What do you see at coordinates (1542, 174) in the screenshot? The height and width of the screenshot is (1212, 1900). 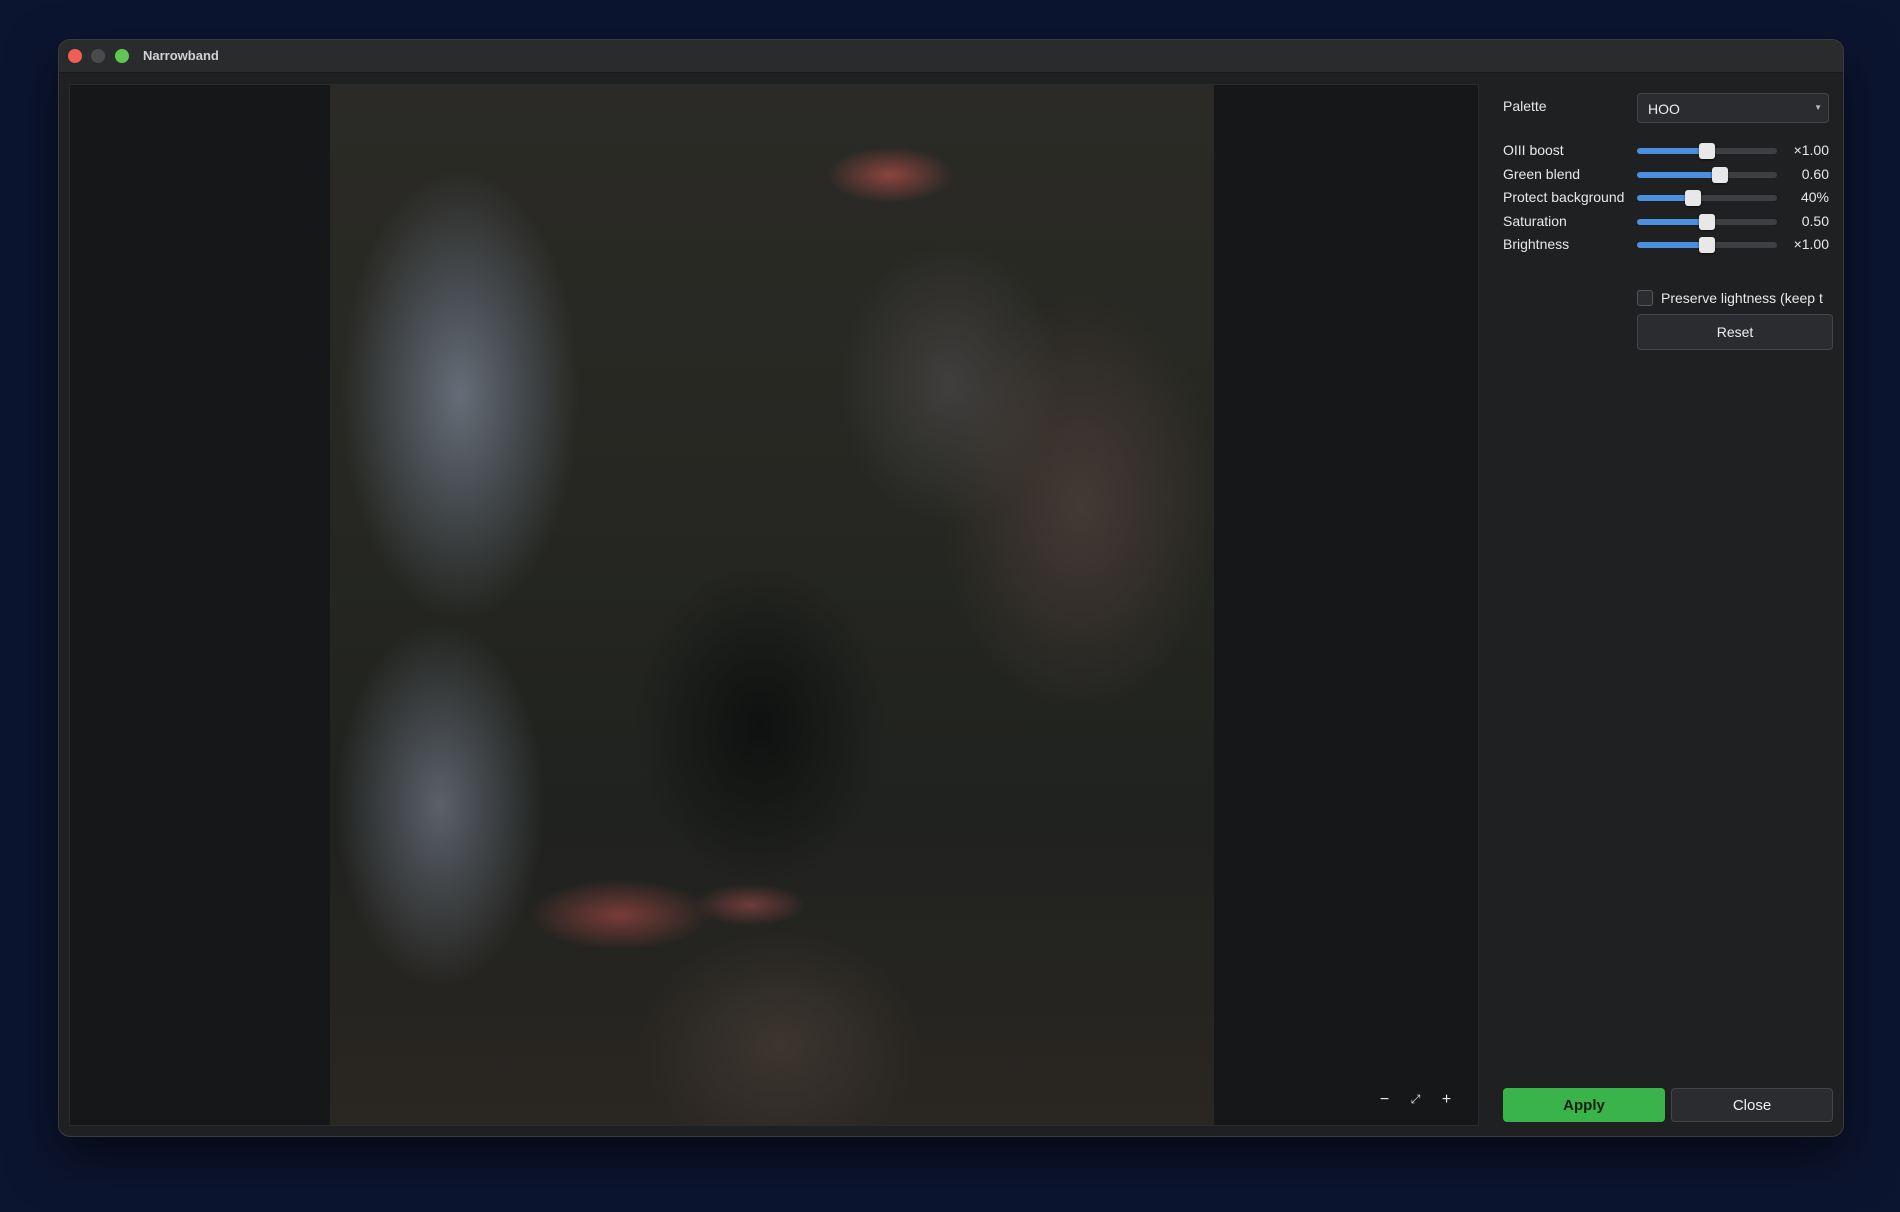 I see `green-blend-label: Green blend` at bounding box center [1542, 174].